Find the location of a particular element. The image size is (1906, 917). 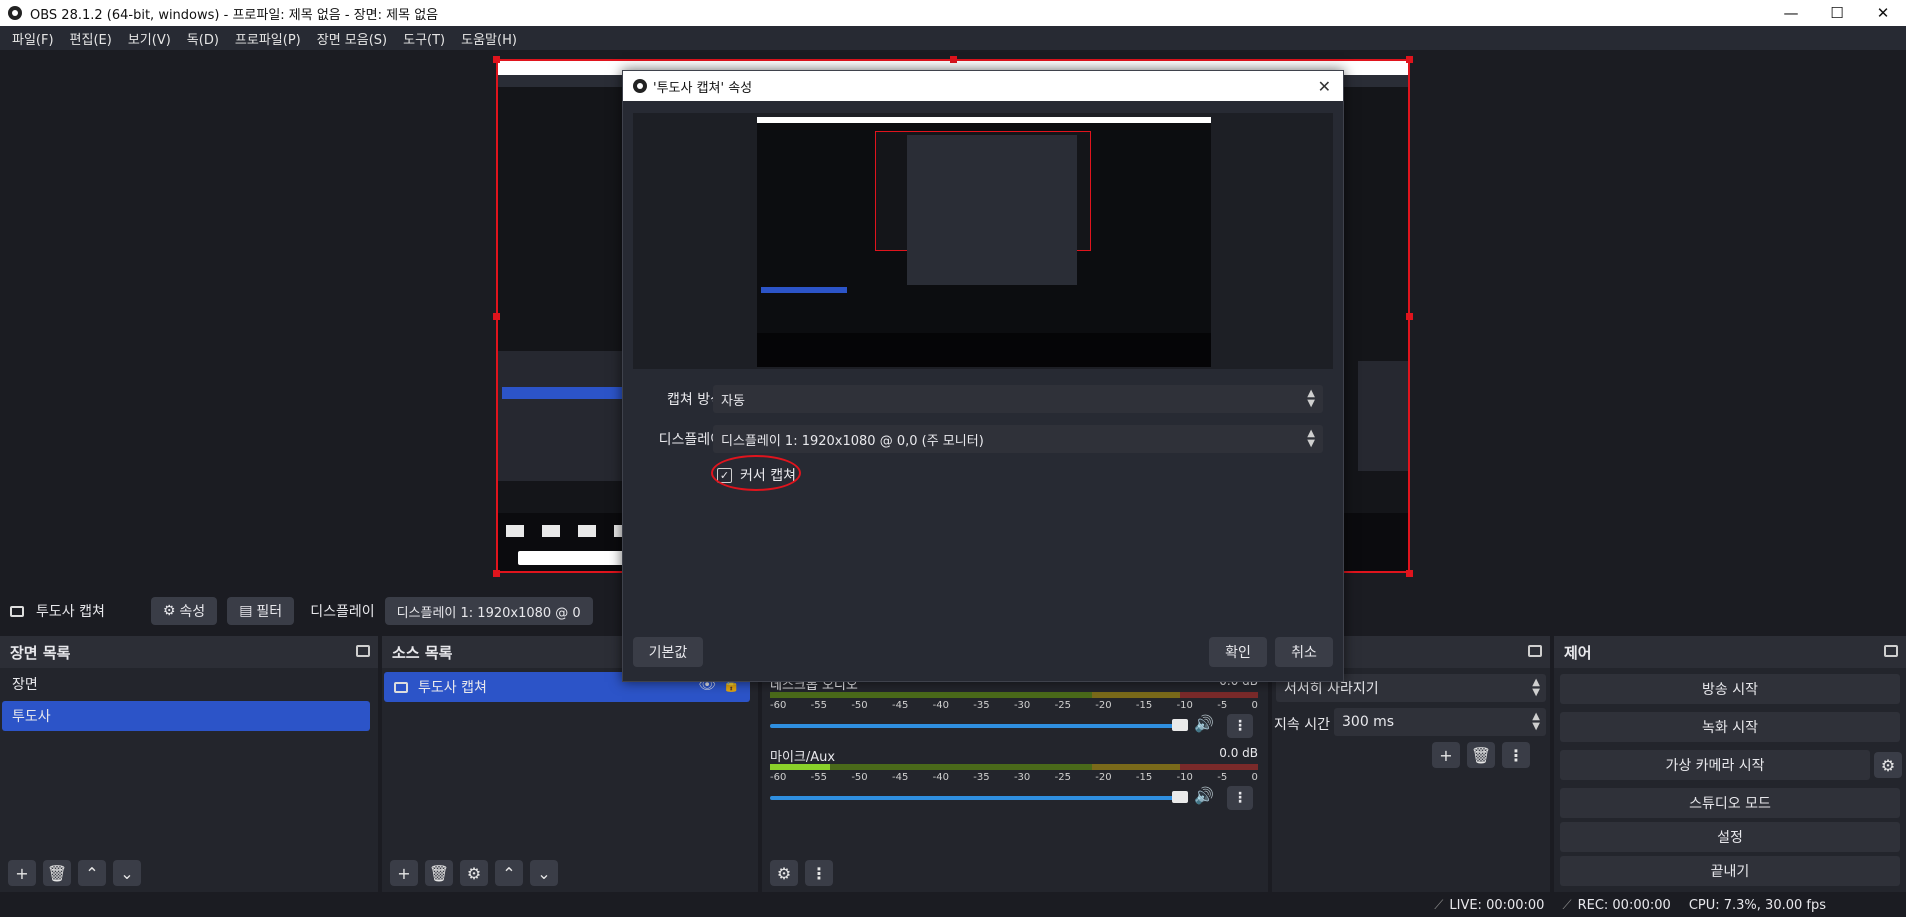

scene-item: 장면 is located at coordinates (186, 684).